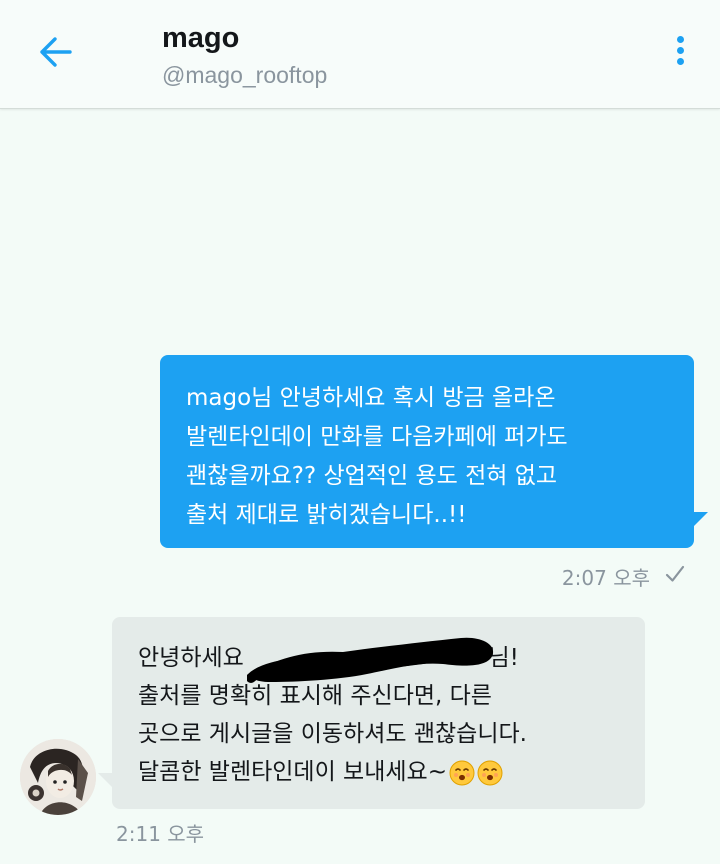 The image size is (720, 864). What do you see at coordinates (372, 476) in the screenshot?
I see `message-line: 괜찮을까요?? 상업적인 용도 전혀 없고` at bounding box center [372, 476].